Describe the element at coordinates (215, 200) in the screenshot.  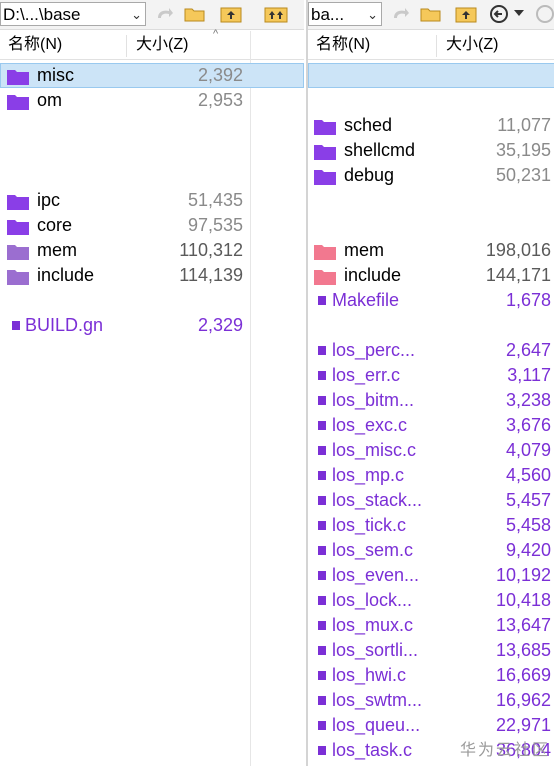
I see `file-size: 51,435` at that location.